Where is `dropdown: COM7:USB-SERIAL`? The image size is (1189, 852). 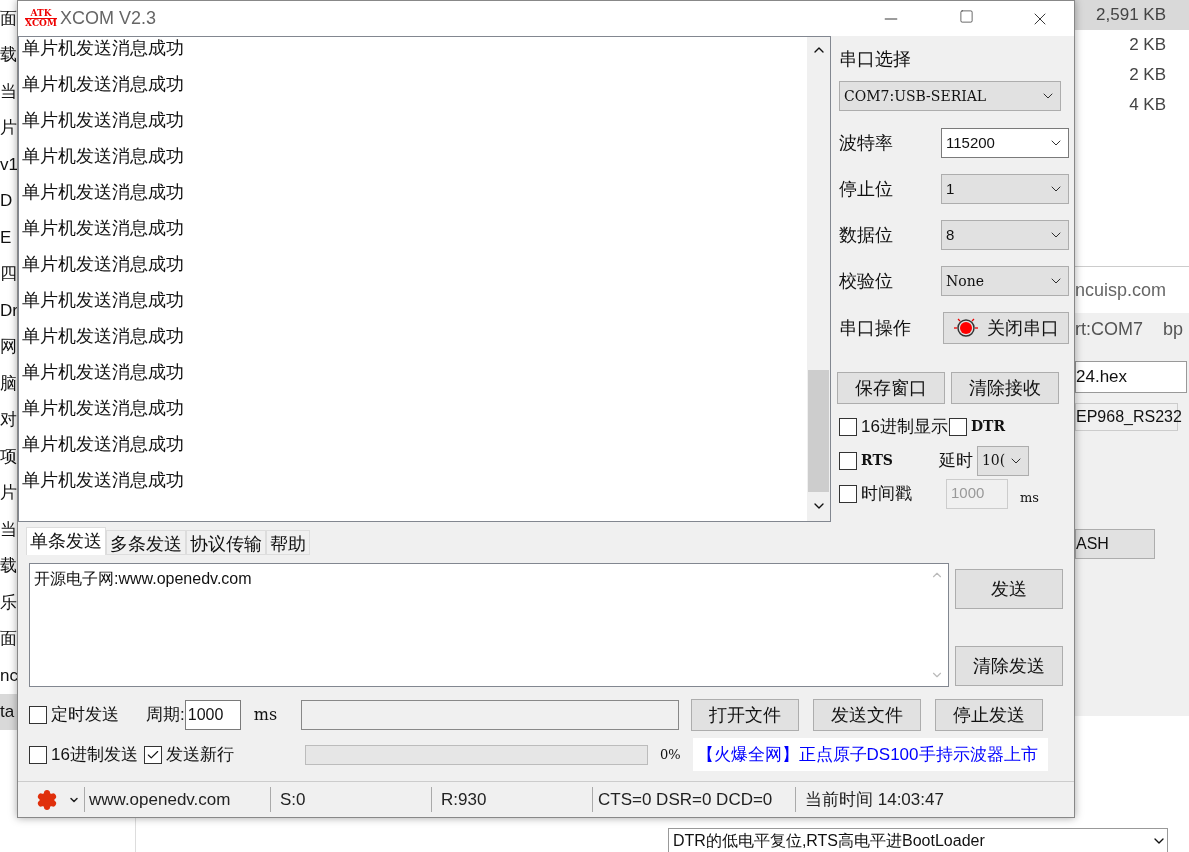 dropdown: COM7:USB-SERIAL is located at coordinates (950, 96).